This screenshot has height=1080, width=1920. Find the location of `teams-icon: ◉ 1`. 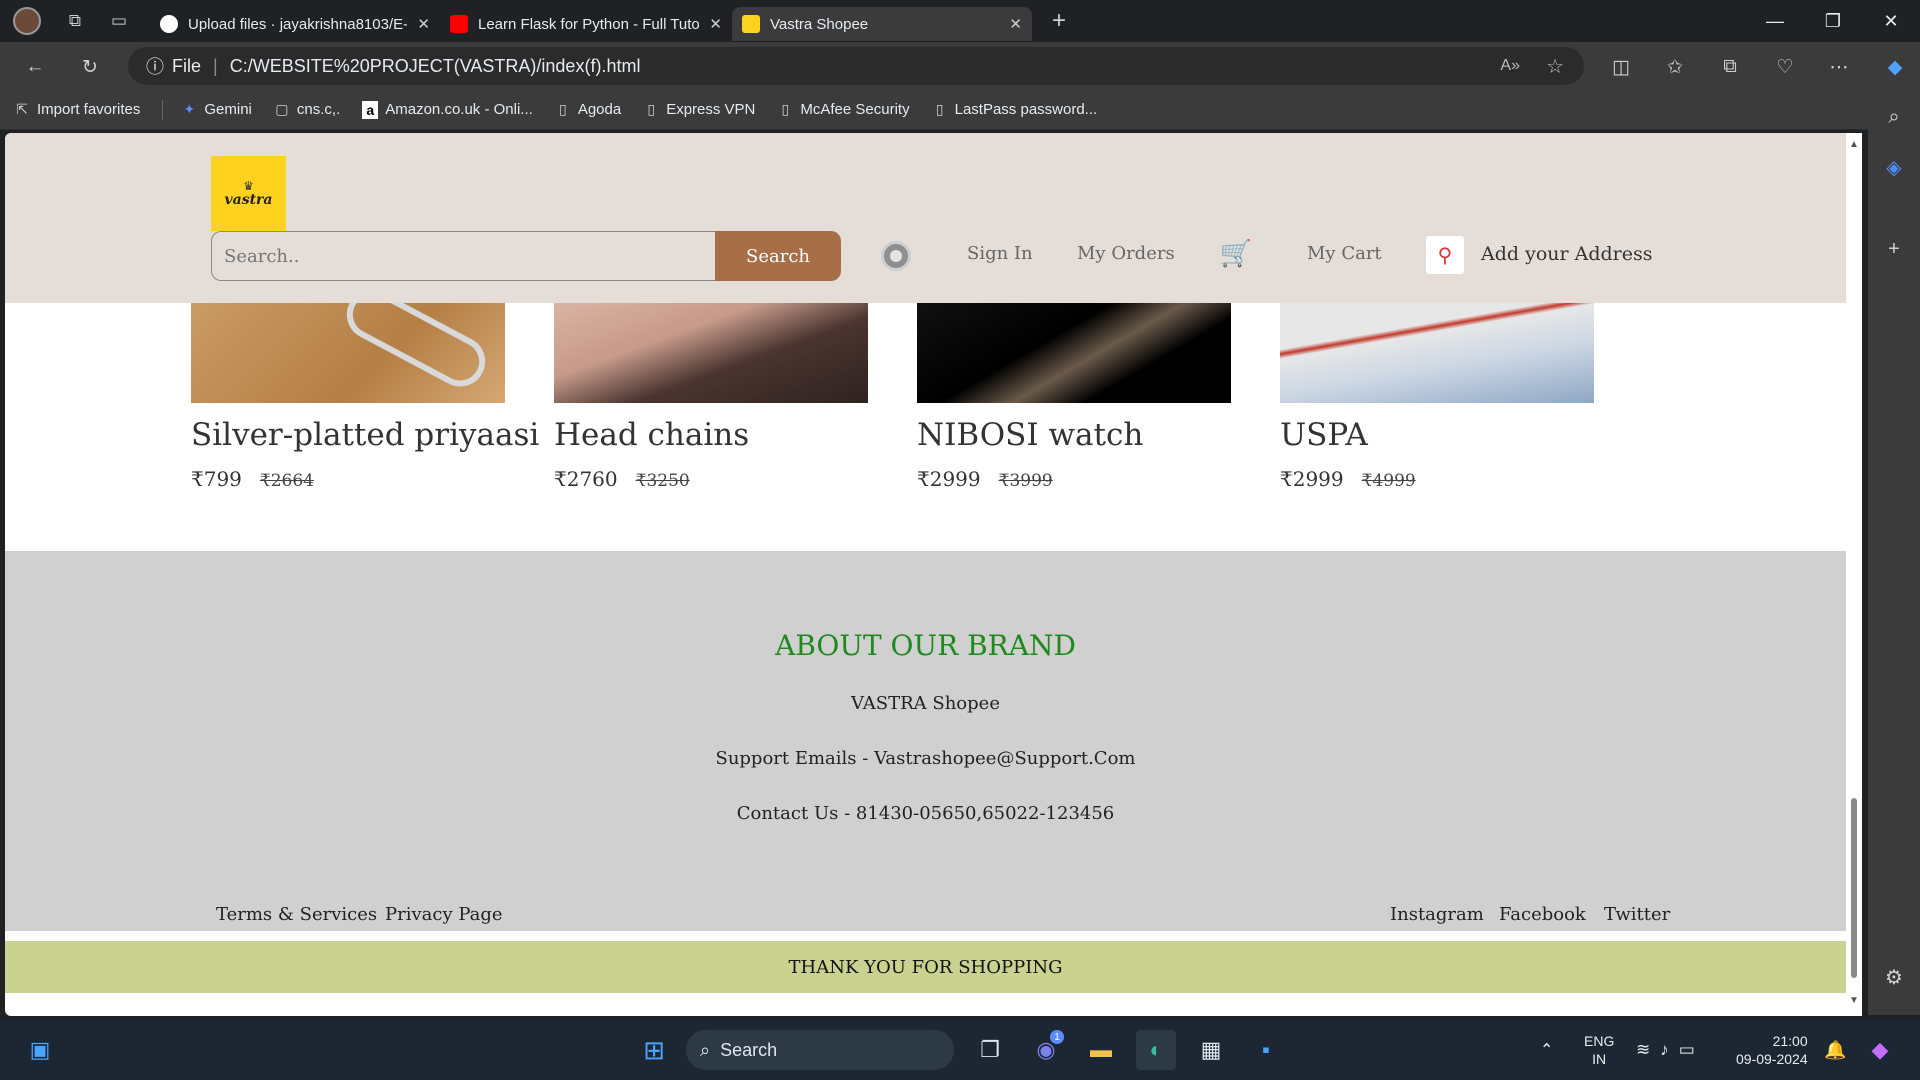

teams-icon: ◉ 1 is located at coordinates (1046, 1050).